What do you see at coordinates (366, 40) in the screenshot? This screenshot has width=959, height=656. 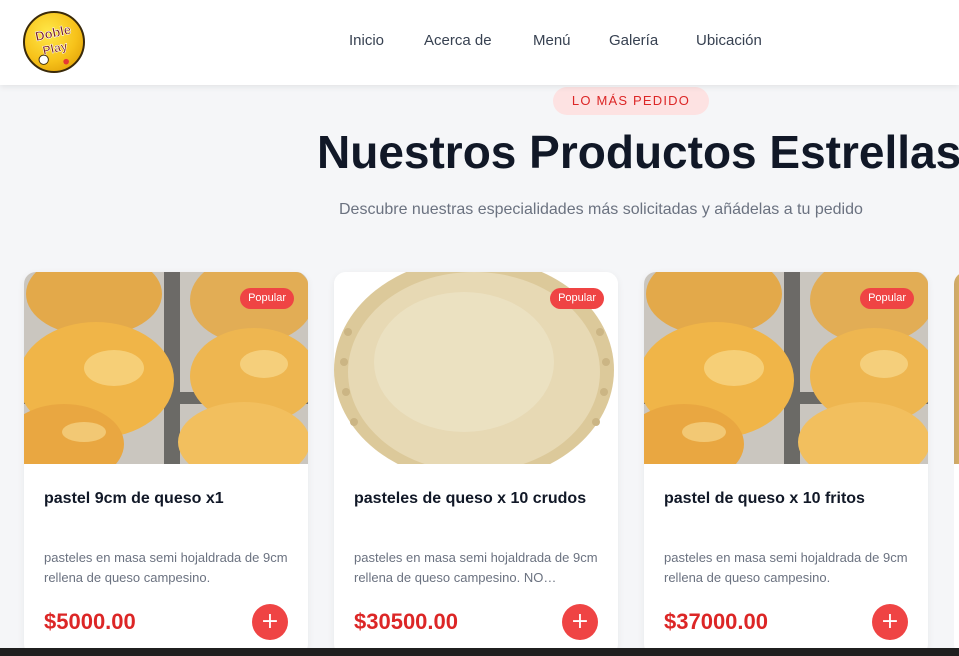 I see `nav-link-inicio: Inicio` at bounding box center [366, 40].